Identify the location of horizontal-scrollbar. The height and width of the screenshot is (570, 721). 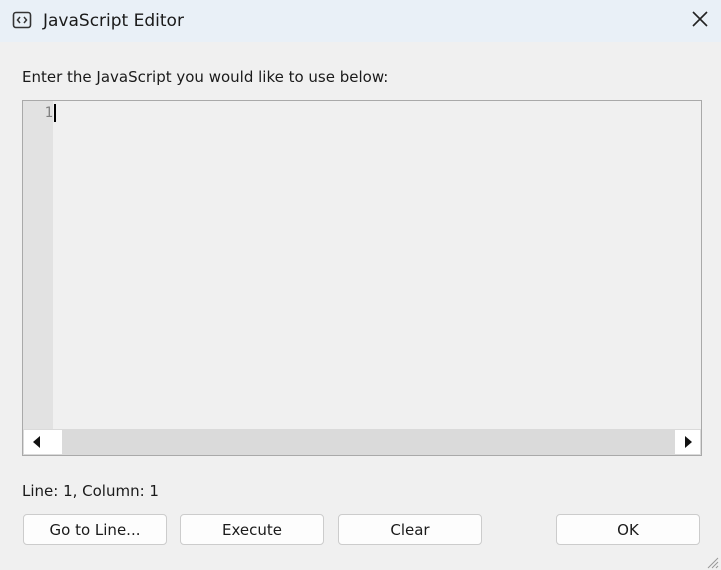
(362, 442).